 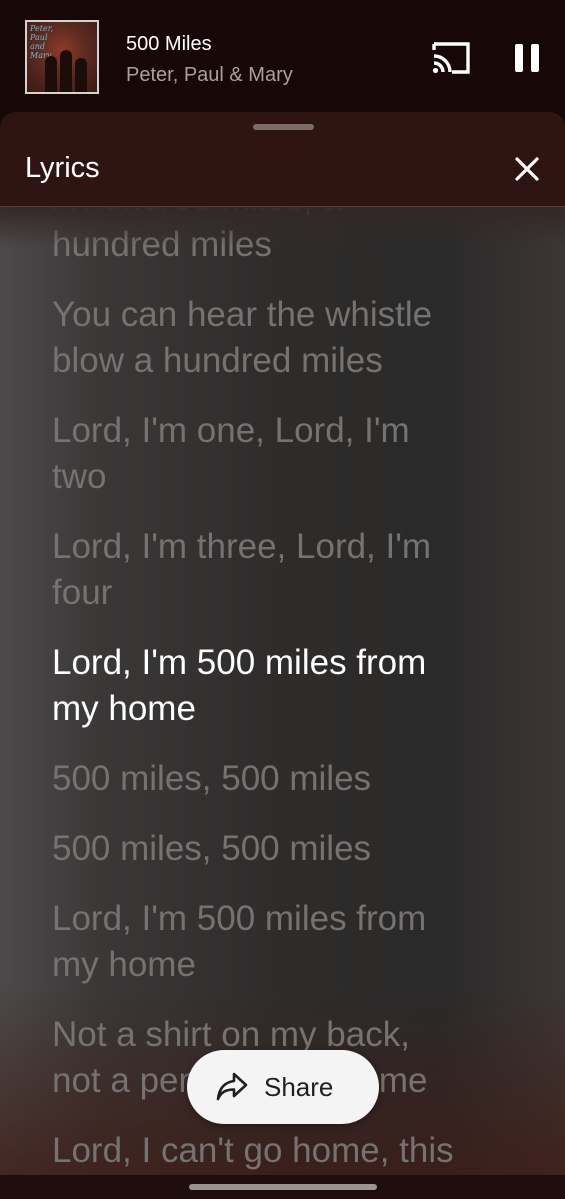 I want to click on pause-icon, so click(x=527, y=58).